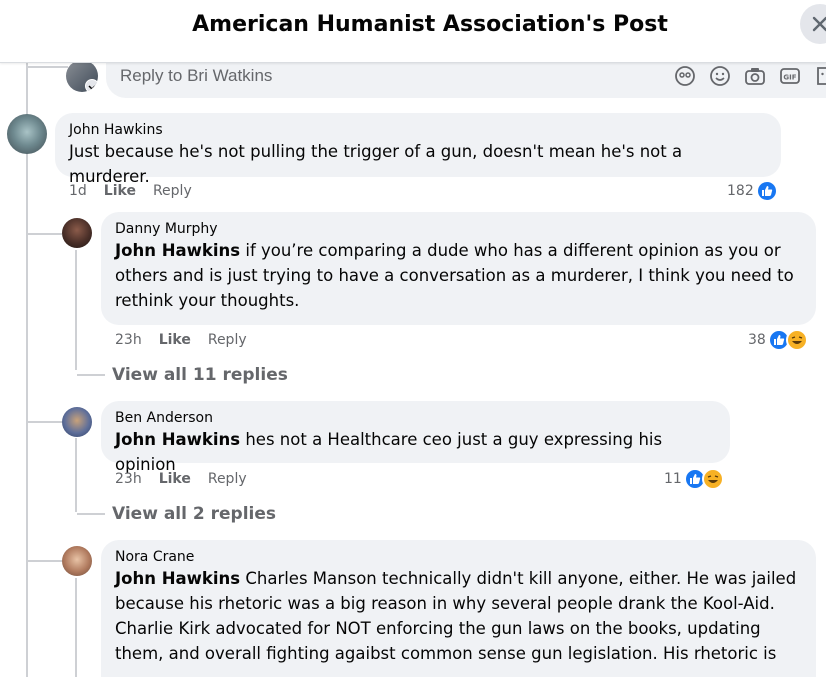 The width and height of the screenshot is (826, 677). Describe the element at coordinates (91, 85) in the screenshot. I see `chevron-down-icon` at that location.